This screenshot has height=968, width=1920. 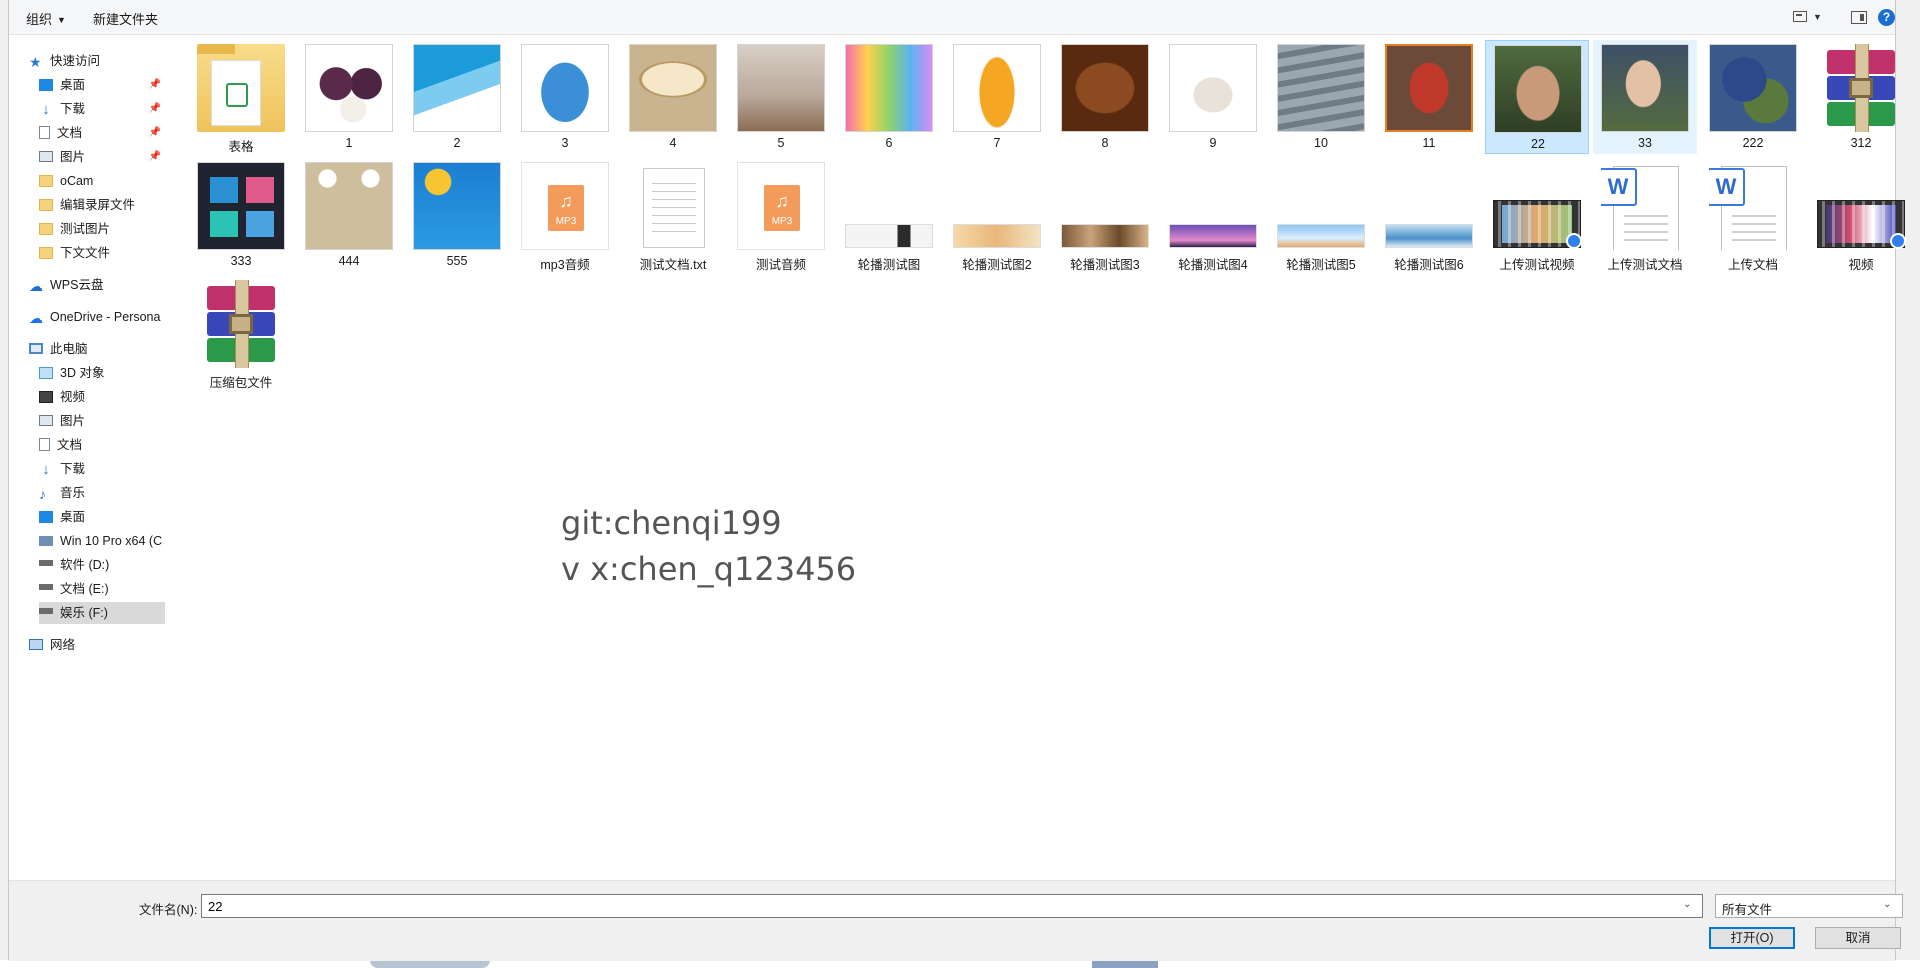 I want to click on sidebar-item-drive-f: 娱乐 (F:), so click(x=102, y=613).